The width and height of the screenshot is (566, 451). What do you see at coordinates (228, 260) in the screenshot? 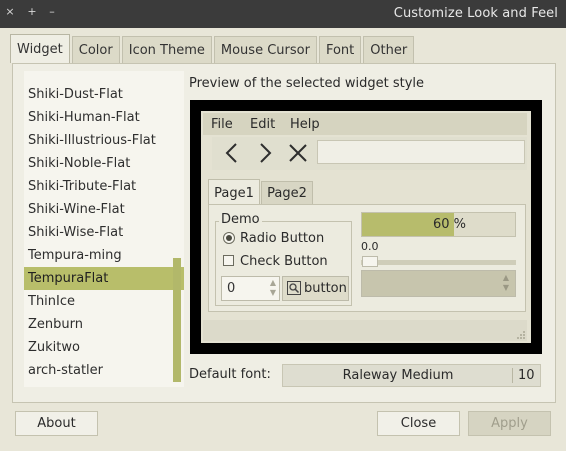
I see `check-button-icon` at bounding box center [228, 260].